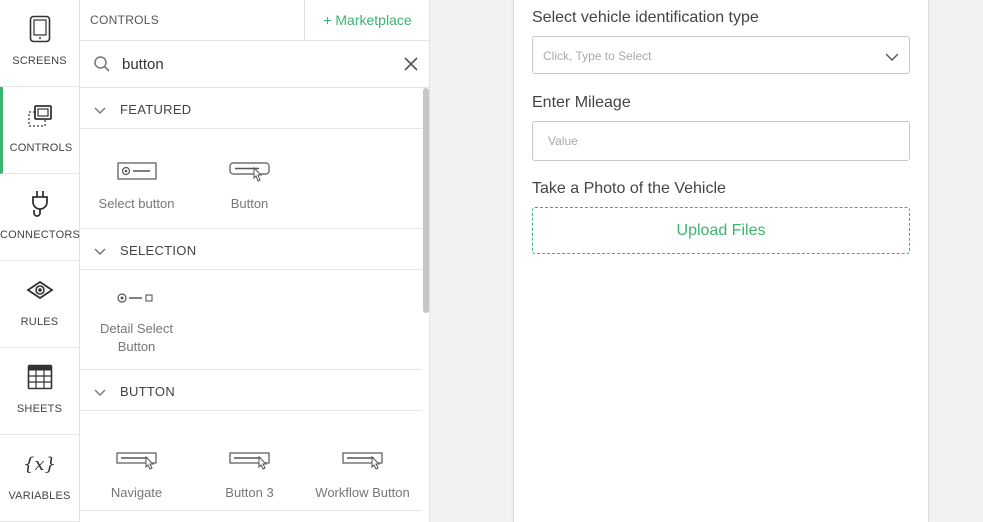 Image resolution: width=983 pixels, height=522 pixels. What do you see at coordinates (39, 496) in the screenshot?
I see `rail-label-variables: VARIABLES` at bounding box center [39, 496].